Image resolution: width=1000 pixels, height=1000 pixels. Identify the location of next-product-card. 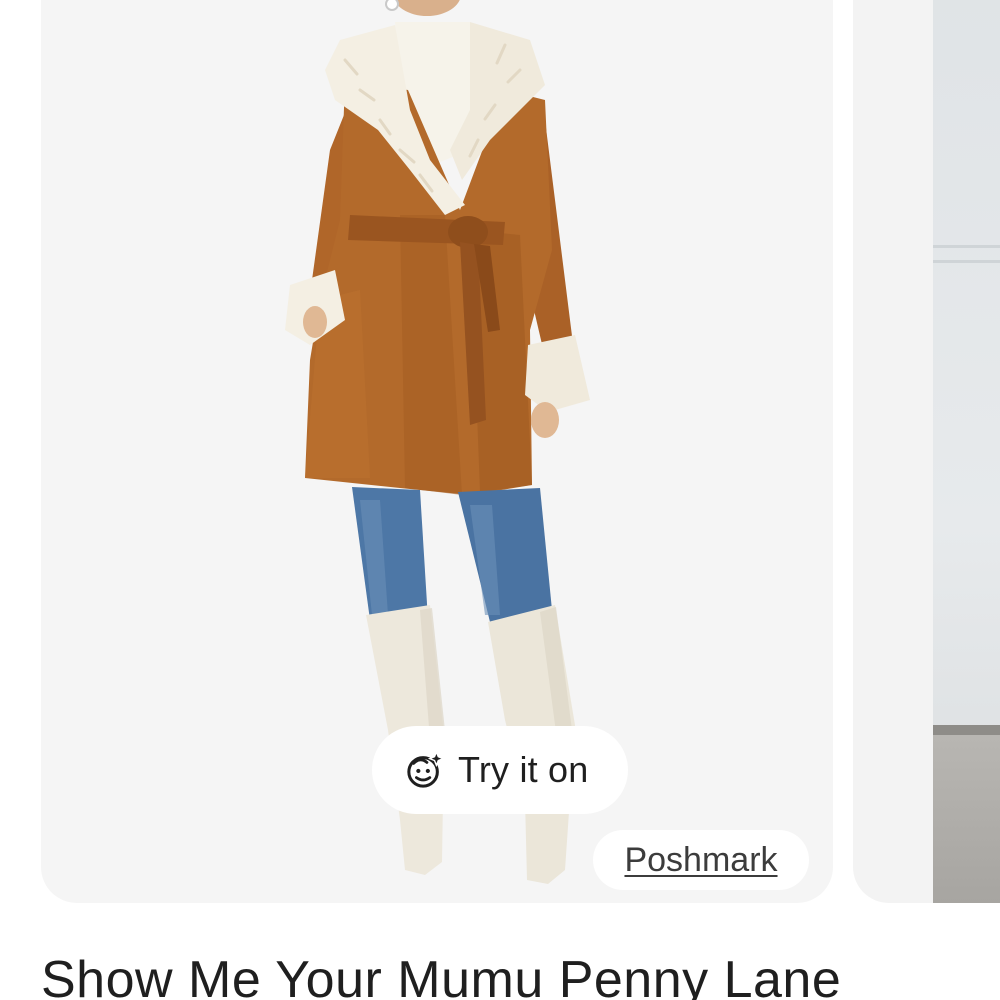
(926, 451).